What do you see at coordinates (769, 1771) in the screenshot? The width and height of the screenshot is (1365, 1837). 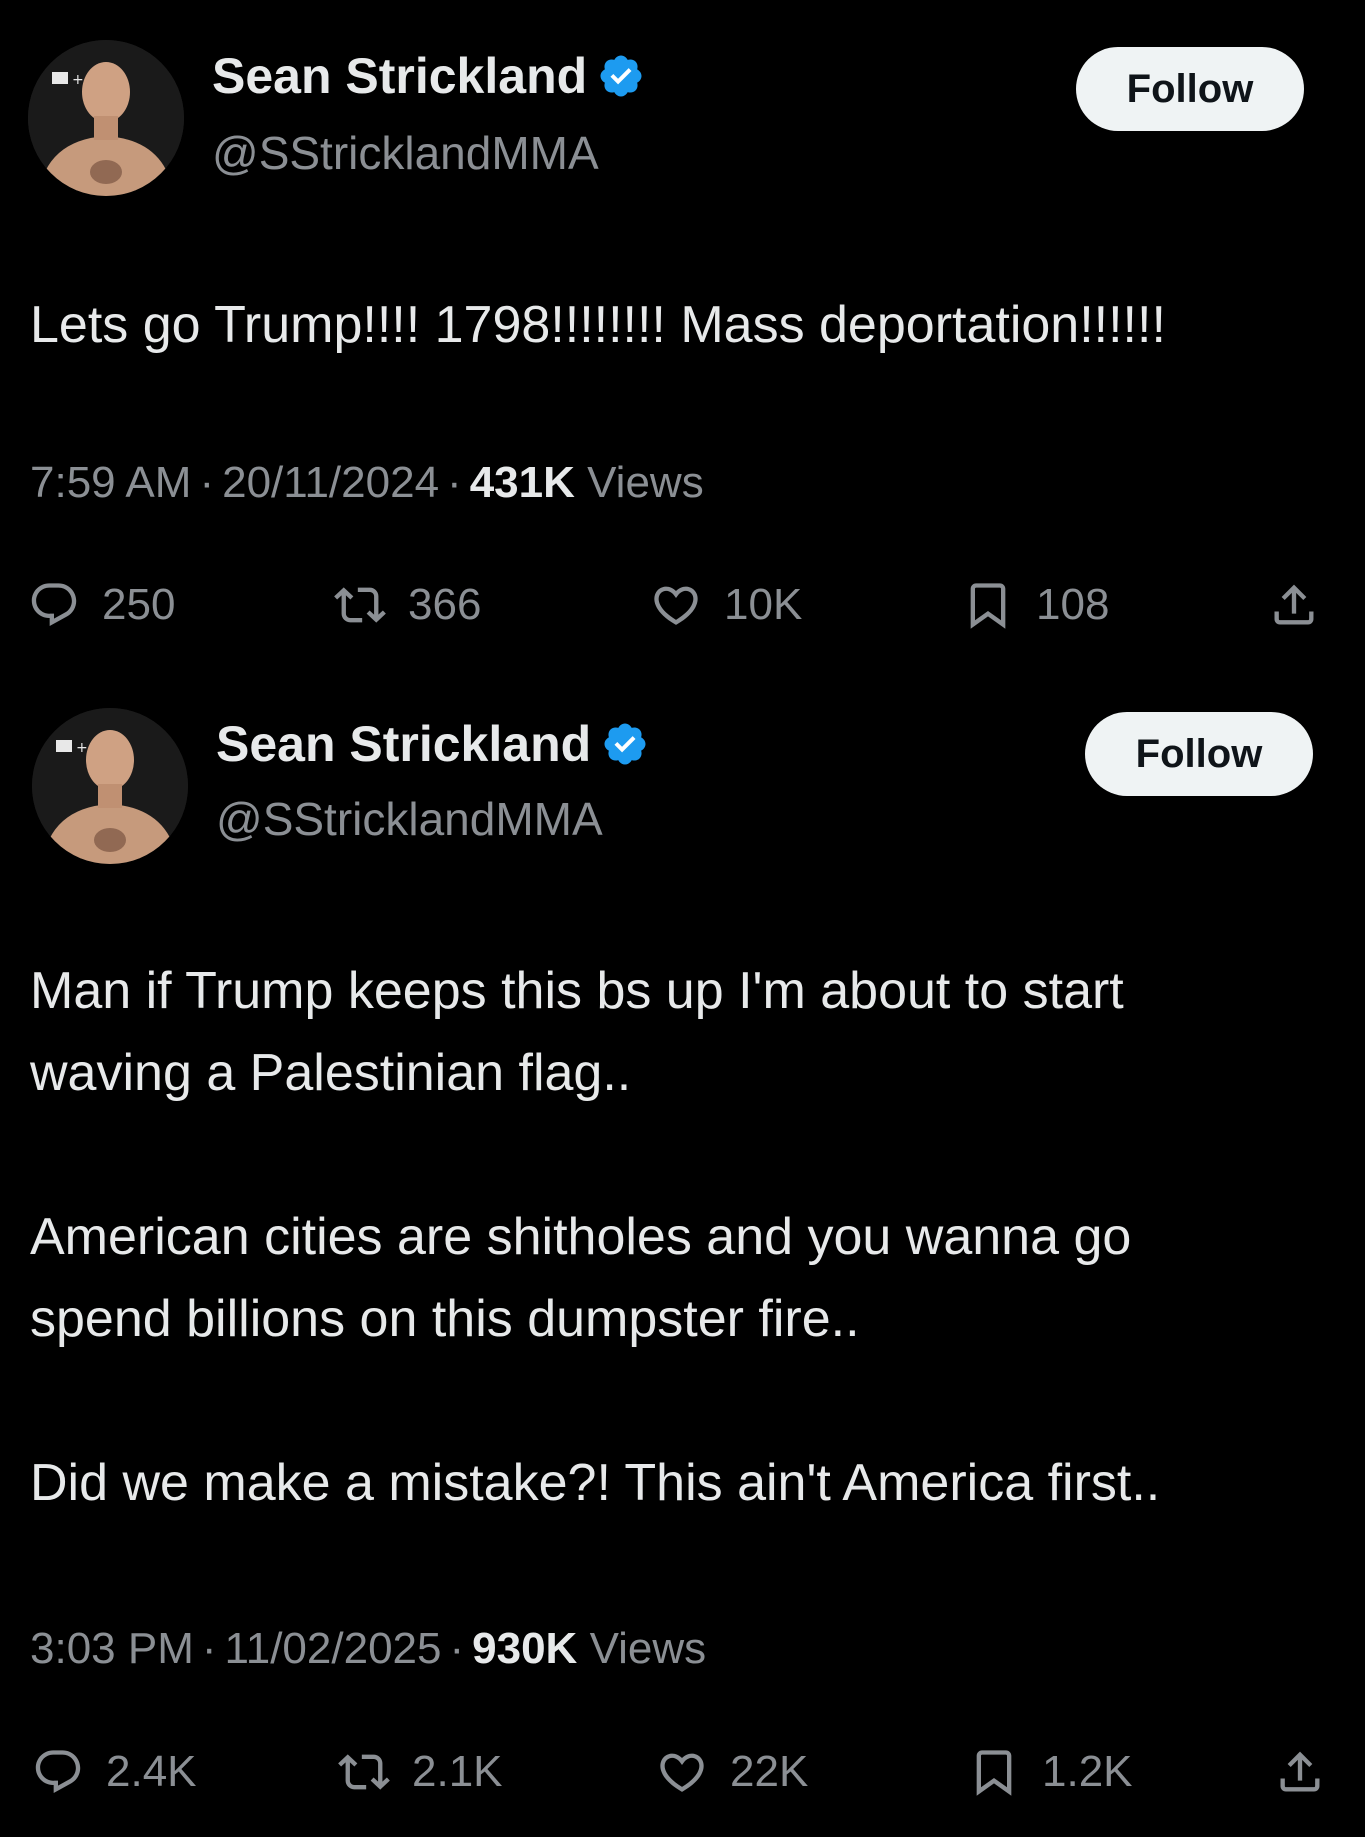 I see `like-count: 22K` at bounding box center [769, 1771].